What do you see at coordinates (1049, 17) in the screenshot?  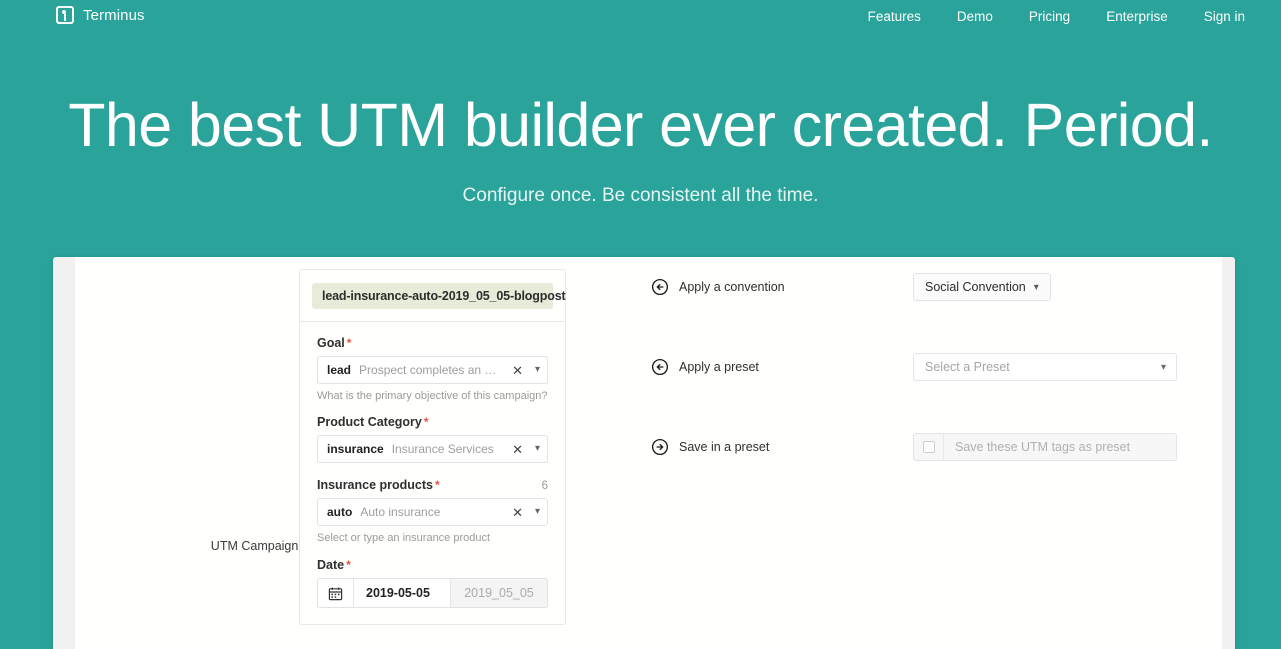 I see `nav-item-pricing: Pricing` at bounding box center [1049, 17].